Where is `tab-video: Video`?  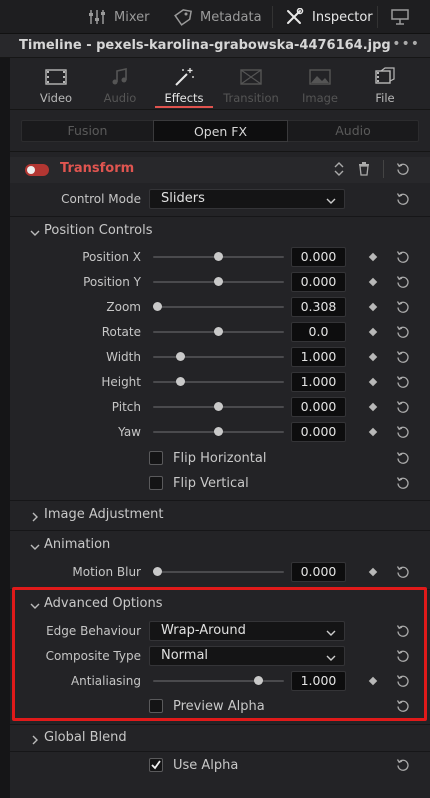
tab-video: Video is located at coordinates (56, 84).